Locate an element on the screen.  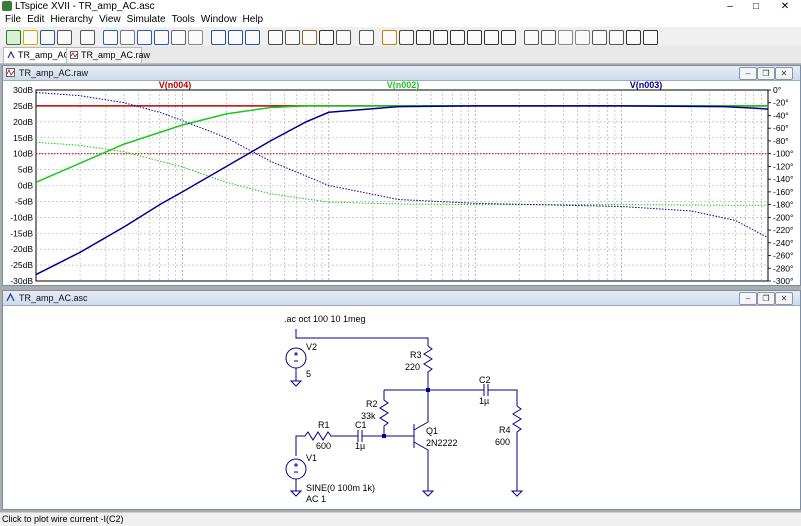
y-tick-label: 0dB is located at coordinates (25, 186).